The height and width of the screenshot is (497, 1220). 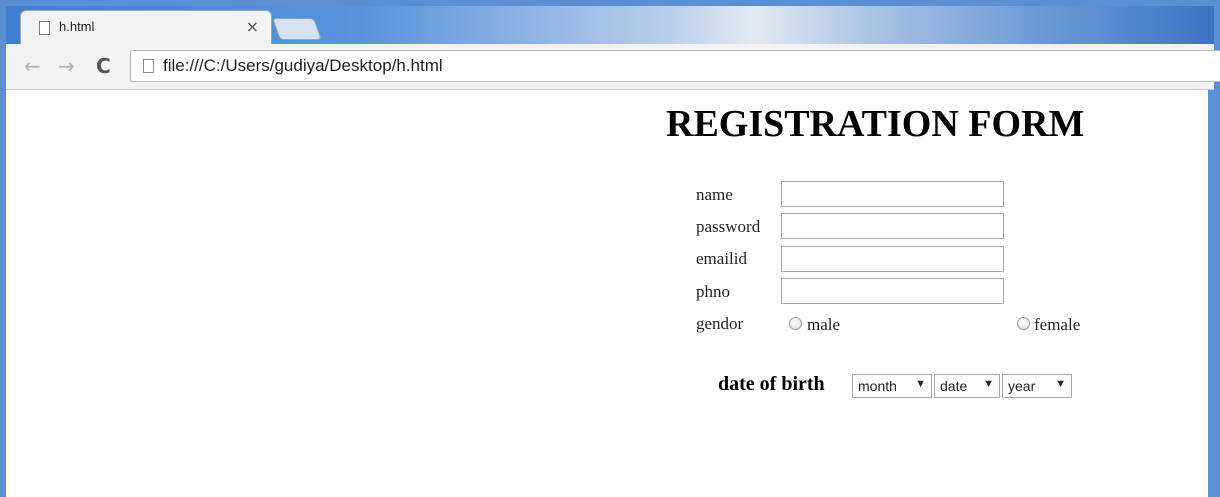 What do you see at coordinates (892, 291) in the screenshot?
I see `phno-input` at bounding box center [892, 291].